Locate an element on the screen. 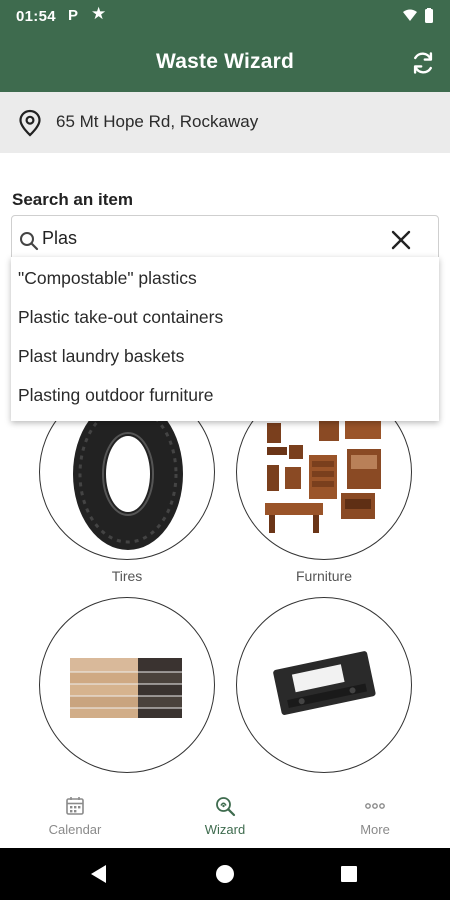  status-indicators is located at coordinates (419, 18).